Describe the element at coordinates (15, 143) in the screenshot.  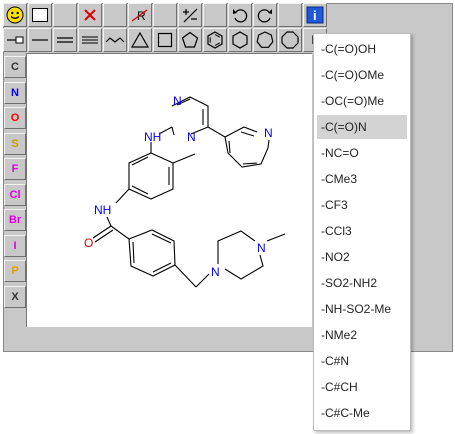
I see `element-button-s: S` at that location.